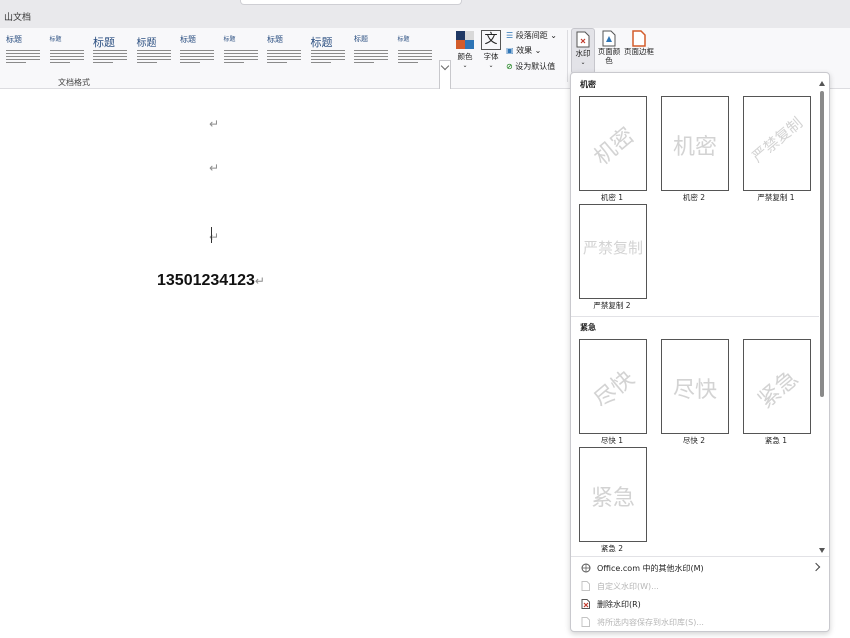 This screenshot has width=850, height=638. I want to click on save-icon, so click(585, 622).